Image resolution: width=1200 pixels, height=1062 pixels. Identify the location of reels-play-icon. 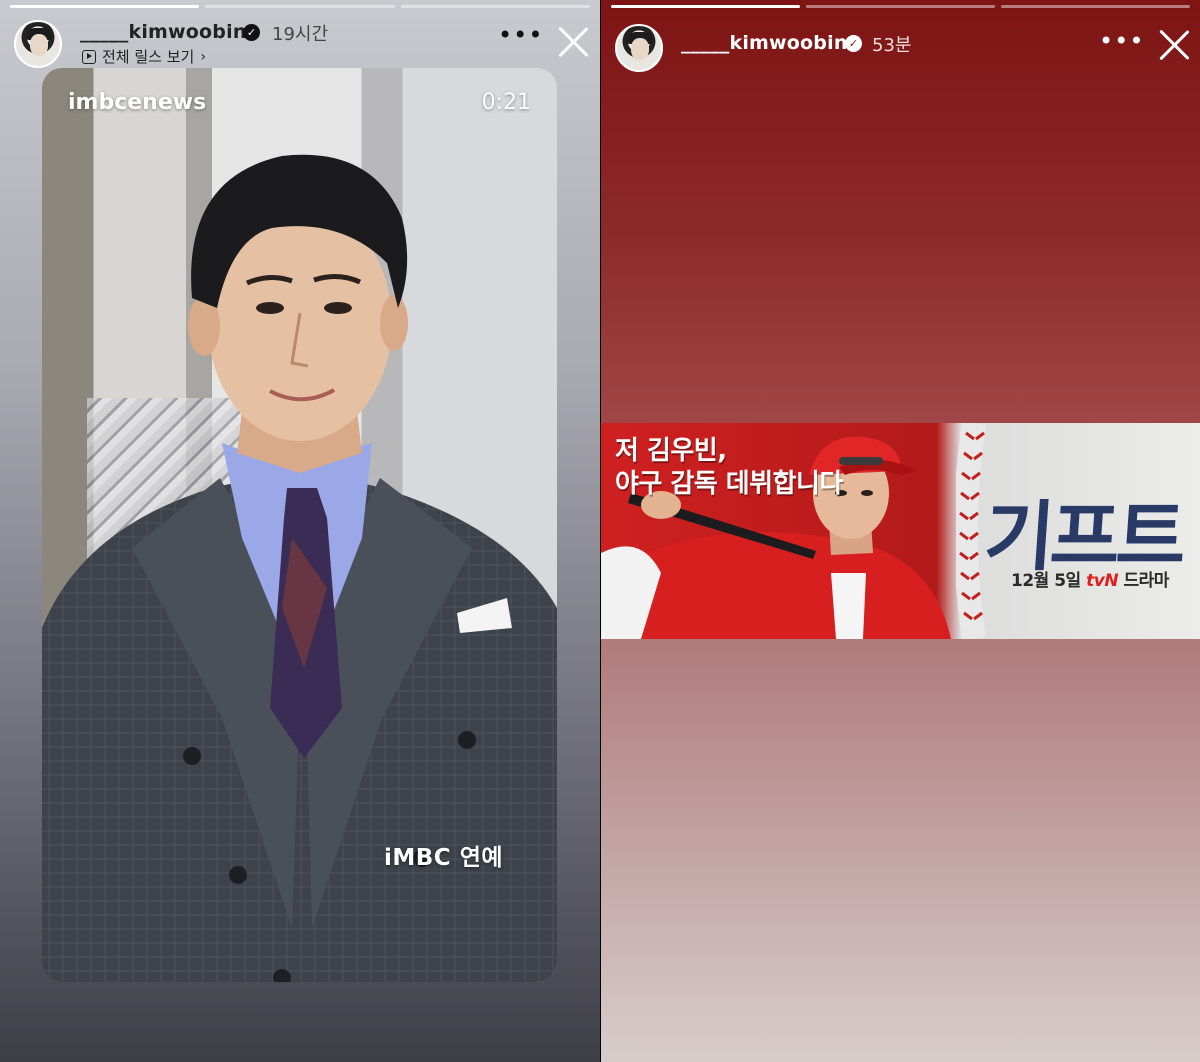
(89, 56).